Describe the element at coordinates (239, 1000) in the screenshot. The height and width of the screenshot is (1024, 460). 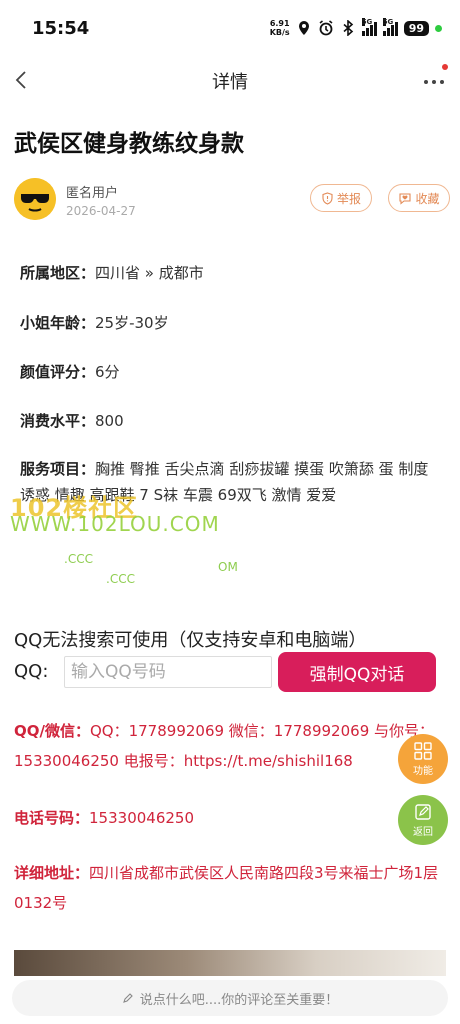
I see `comment-placeholder: 说点什么吧....你的评论至关重要！` at that location.